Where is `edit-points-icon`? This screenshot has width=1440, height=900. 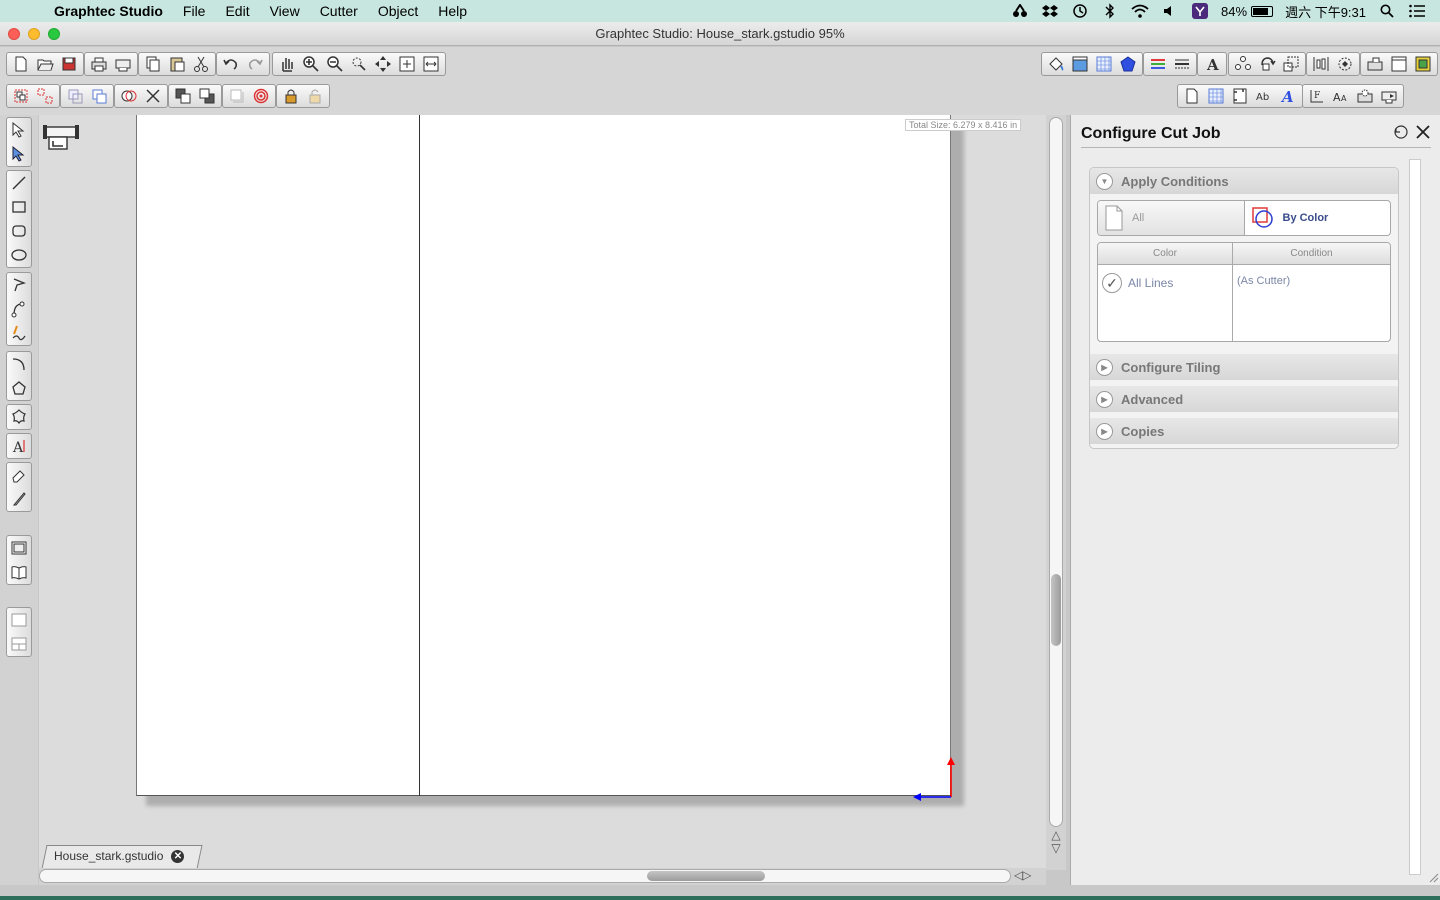
edit-points-icon is located at coordinates (19, 154).